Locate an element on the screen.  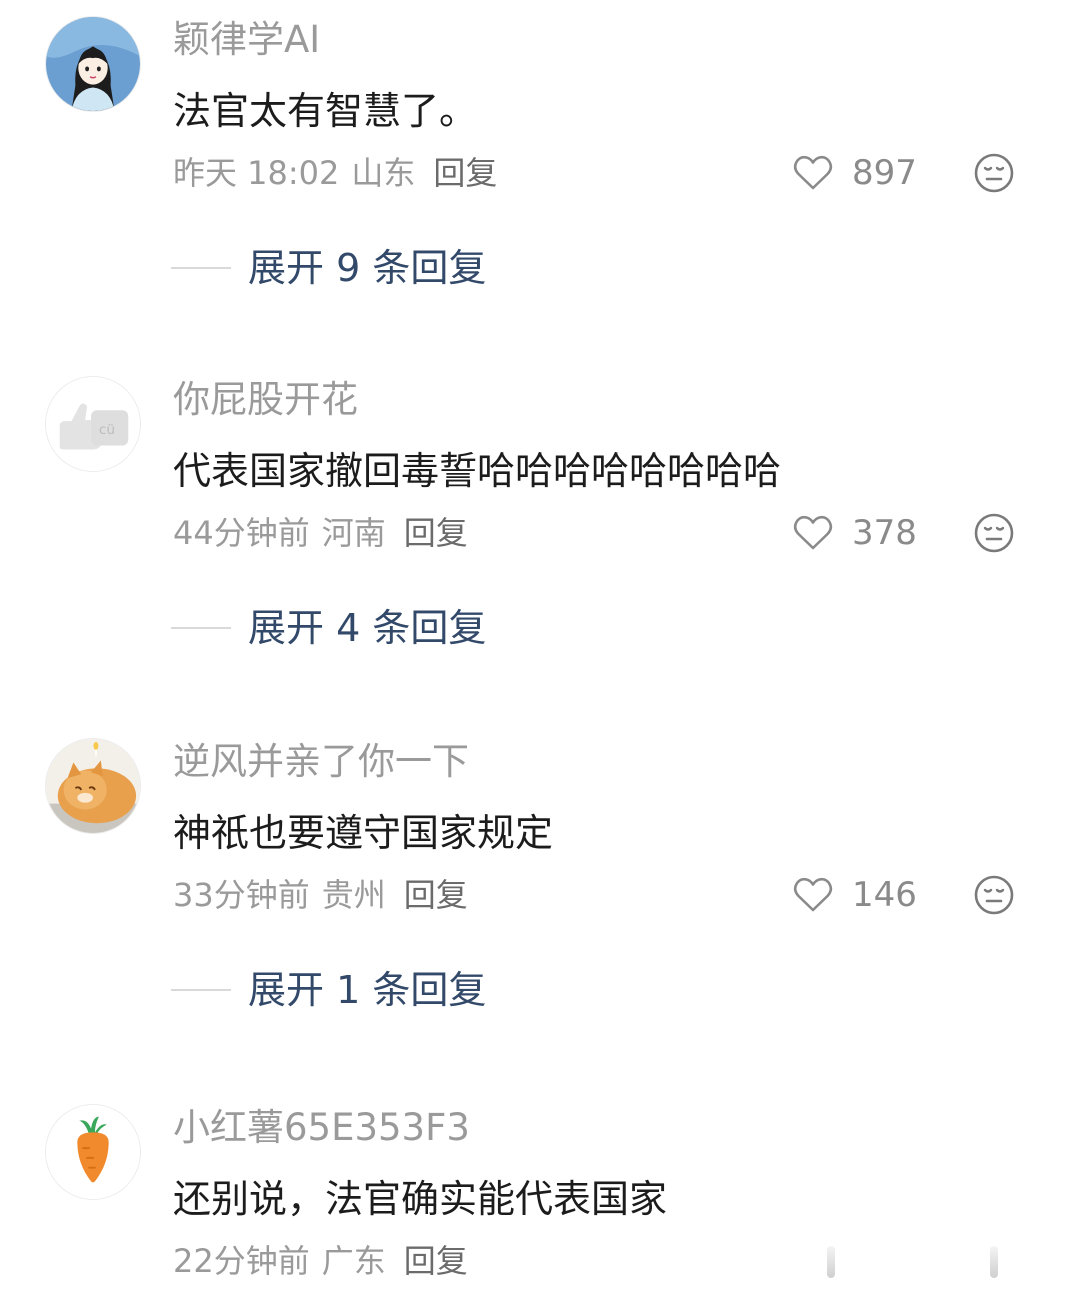
carrot-avatar-icon is located at coordinates (93, 1152).